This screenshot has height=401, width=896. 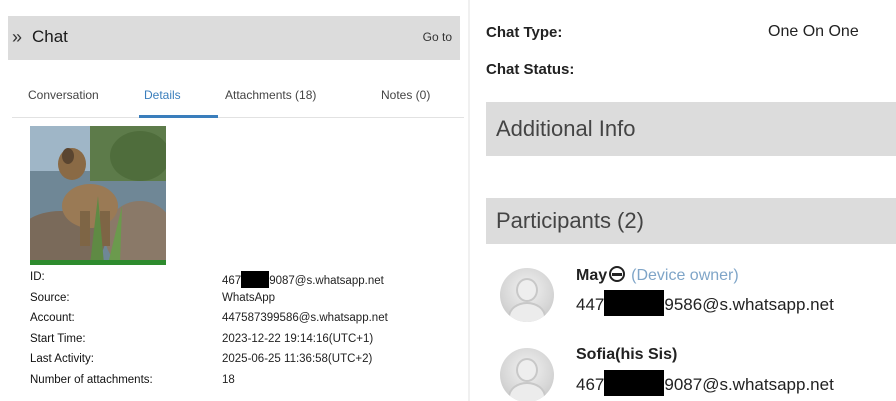 What do you see at coordinates (685, 275) in the screenshot?
I see `device-owner-label: (Device owner)` at bounding box center [685, 275].